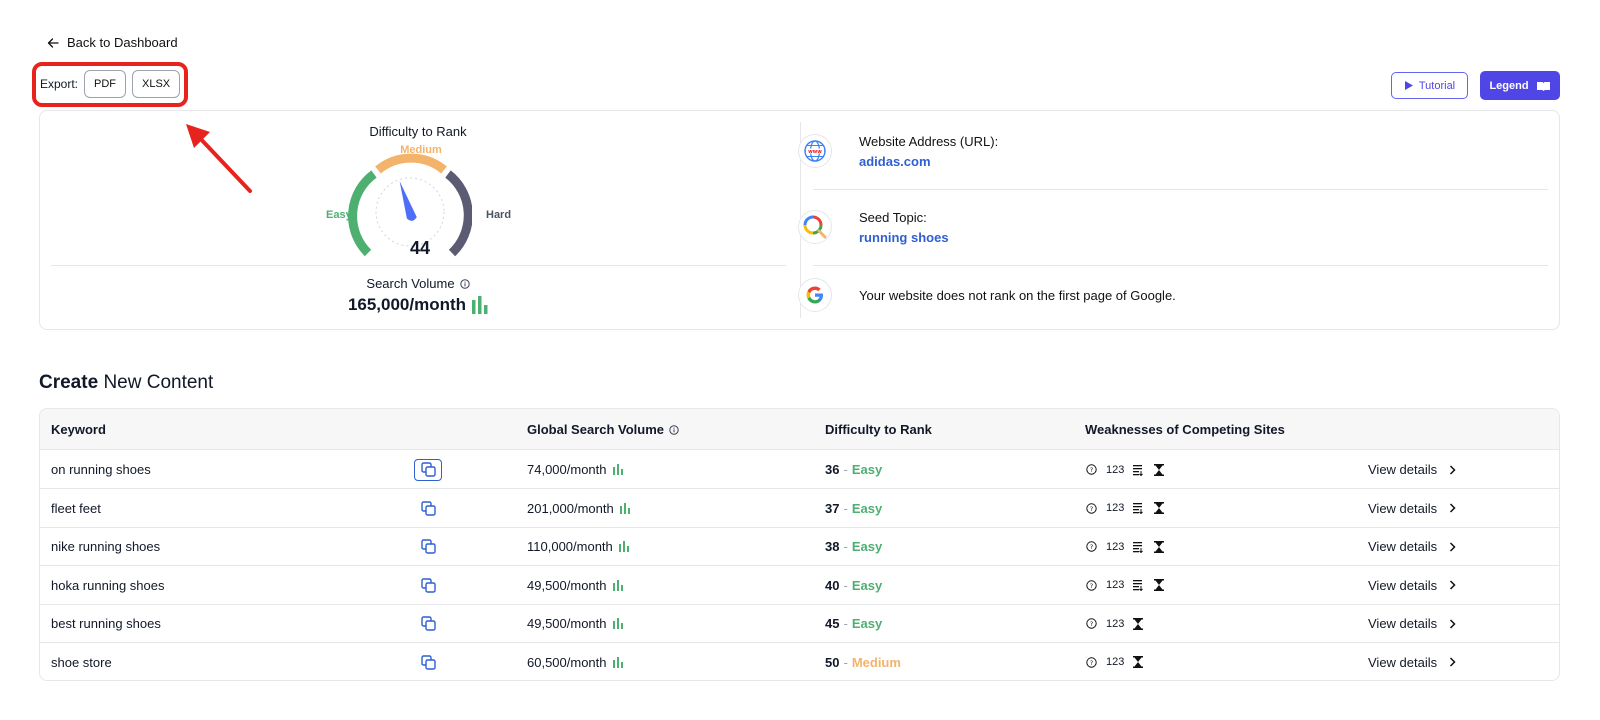  I want to click on website-value: adidas.com, so click(895, 161).